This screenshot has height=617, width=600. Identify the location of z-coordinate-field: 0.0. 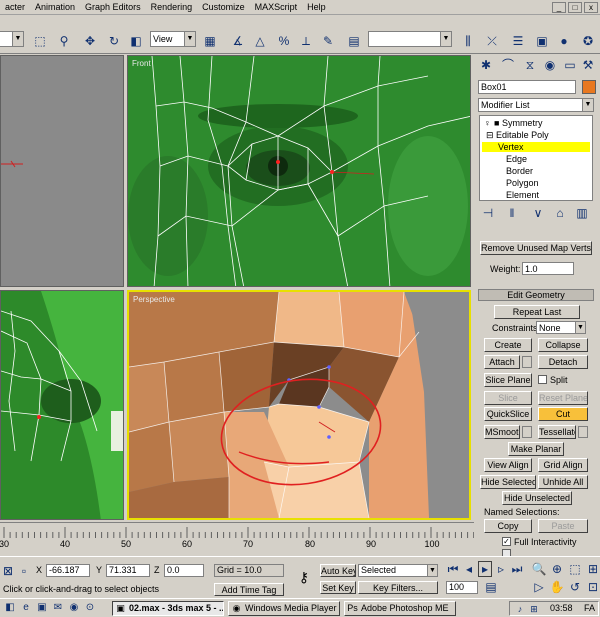
(184, 570).